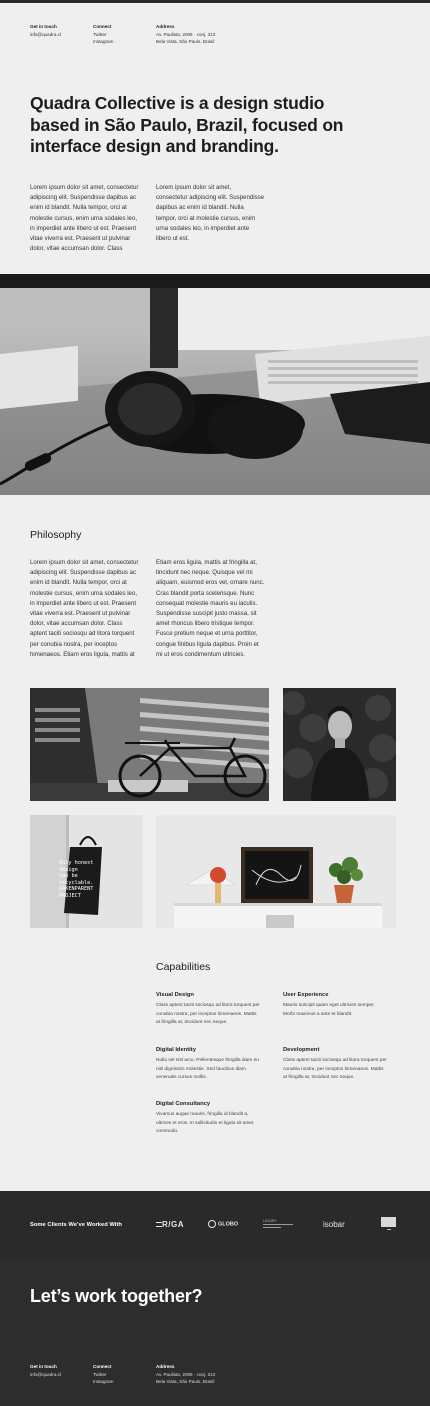  What do you see at coordinates (203, 228) in the screenshot?
I see `text-line: urna sodales leo, in imperdiet ante` at bounding box center [203, 228].